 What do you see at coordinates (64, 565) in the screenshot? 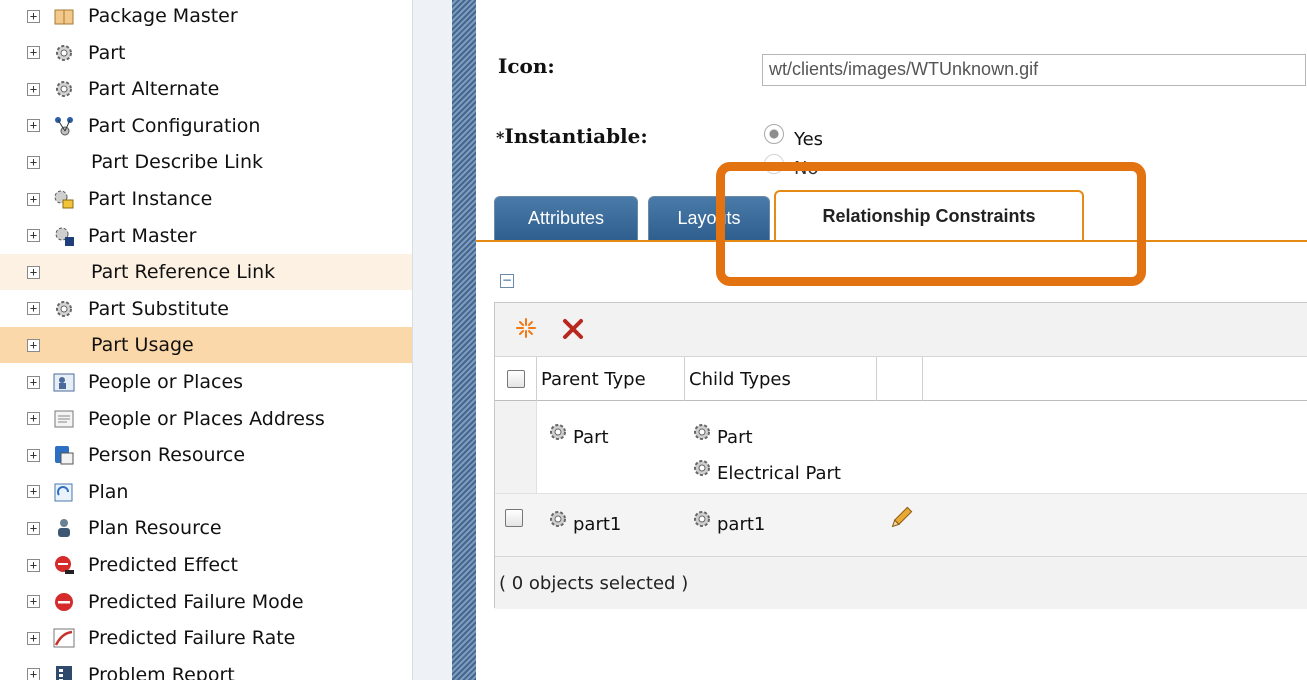
I see `effect-icon` at bounding box center [64, 565].